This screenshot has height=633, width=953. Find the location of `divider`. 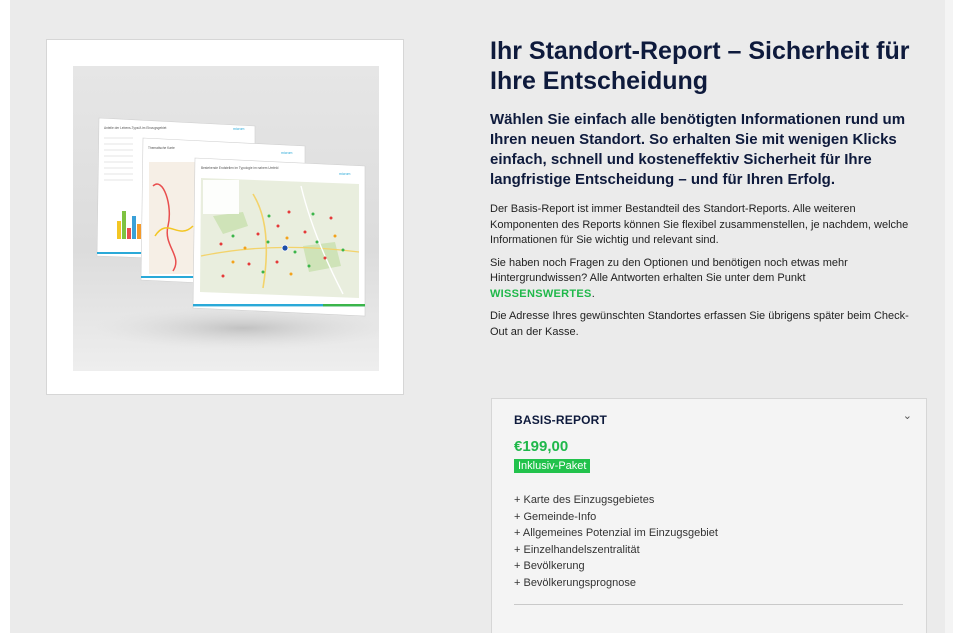

divider is located at coordinates (708, 604).